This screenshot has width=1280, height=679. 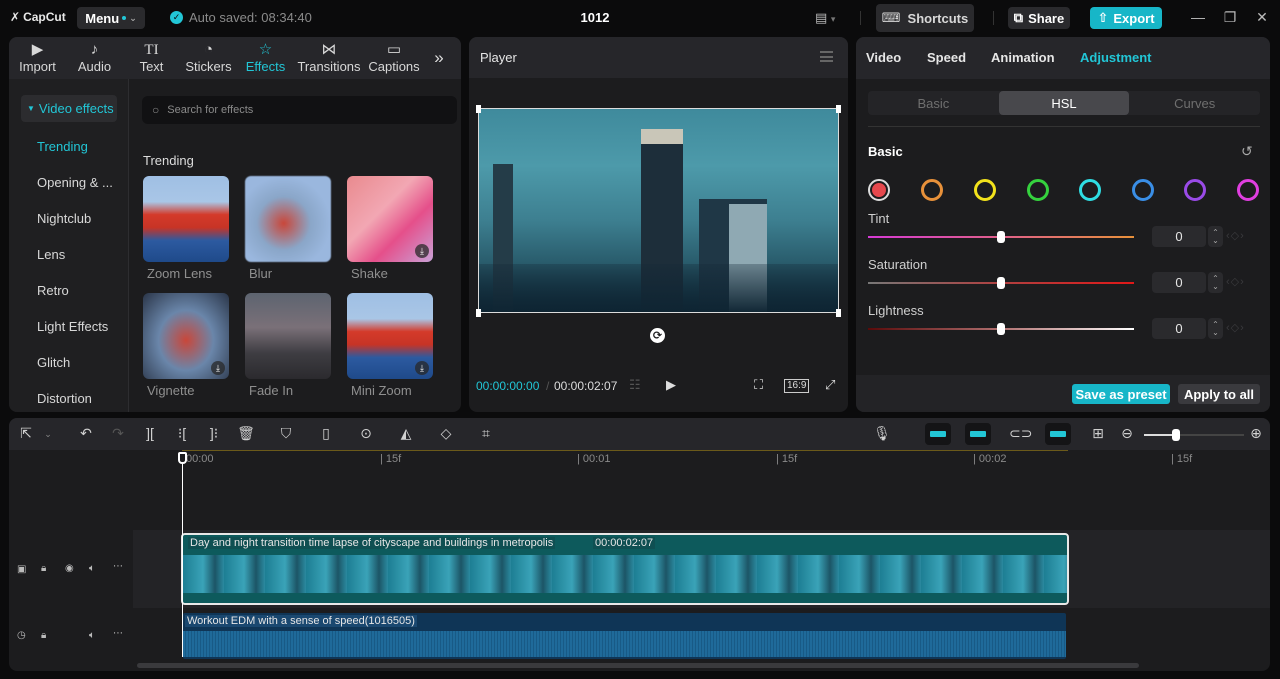 I want to click on playhead-handle, so click(x=182, y=458).